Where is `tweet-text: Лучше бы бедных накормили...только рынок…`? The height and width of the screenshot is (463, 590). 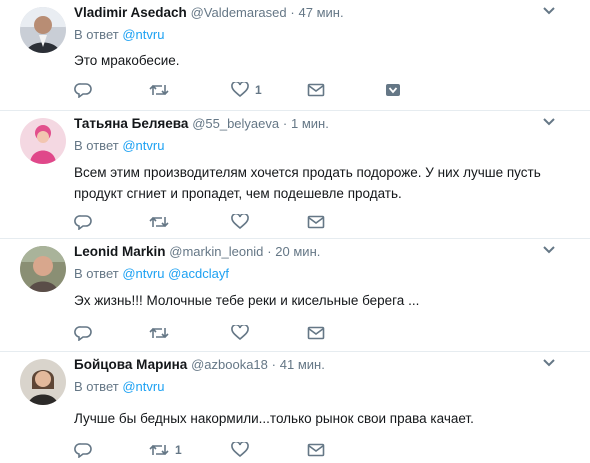
tweet-text: Лучше бы бедных накормили...только рынок… is located at coordinates (274, 418).